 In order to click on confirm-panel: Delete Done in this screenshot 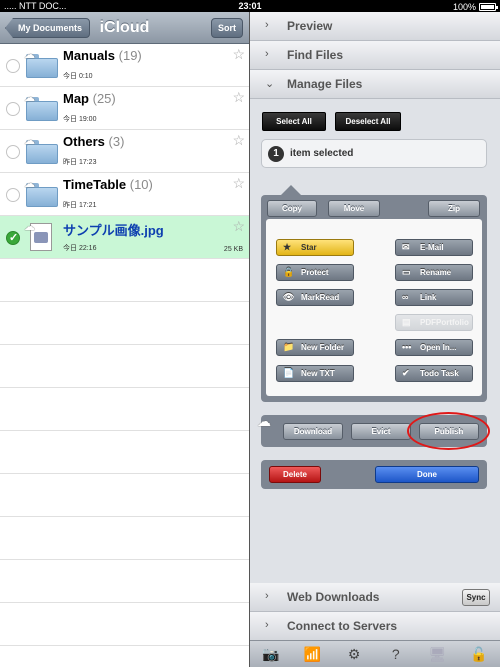, I will do `click(374, 474)`.